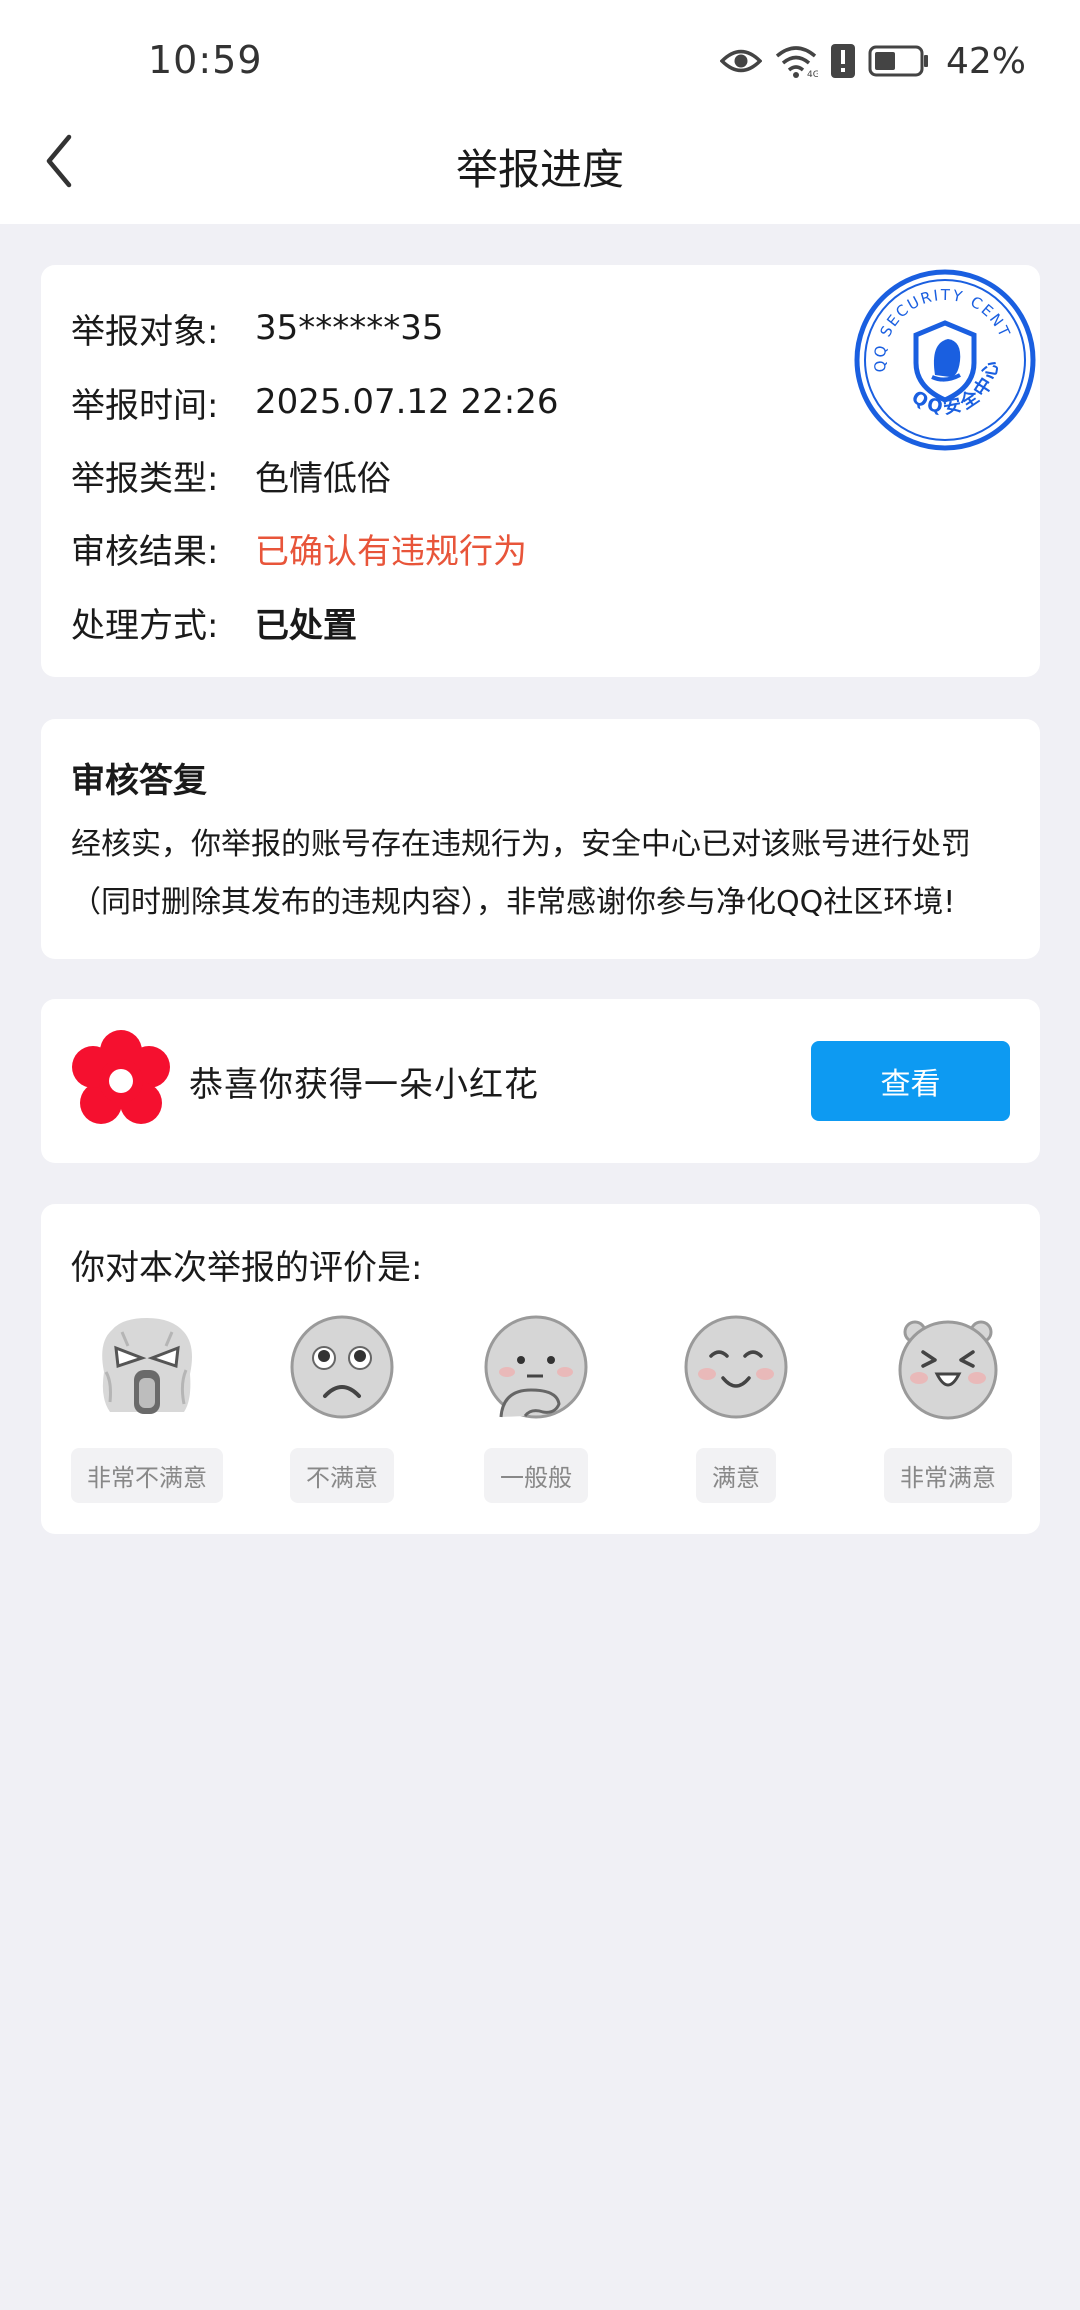 This screenshot has height=2310, width=1080. Describe the element at coordinates (943, 358) in the screenshot. I see `security-center-stamp: QQ SECURITY CENTER QQ安全中心` at that location.